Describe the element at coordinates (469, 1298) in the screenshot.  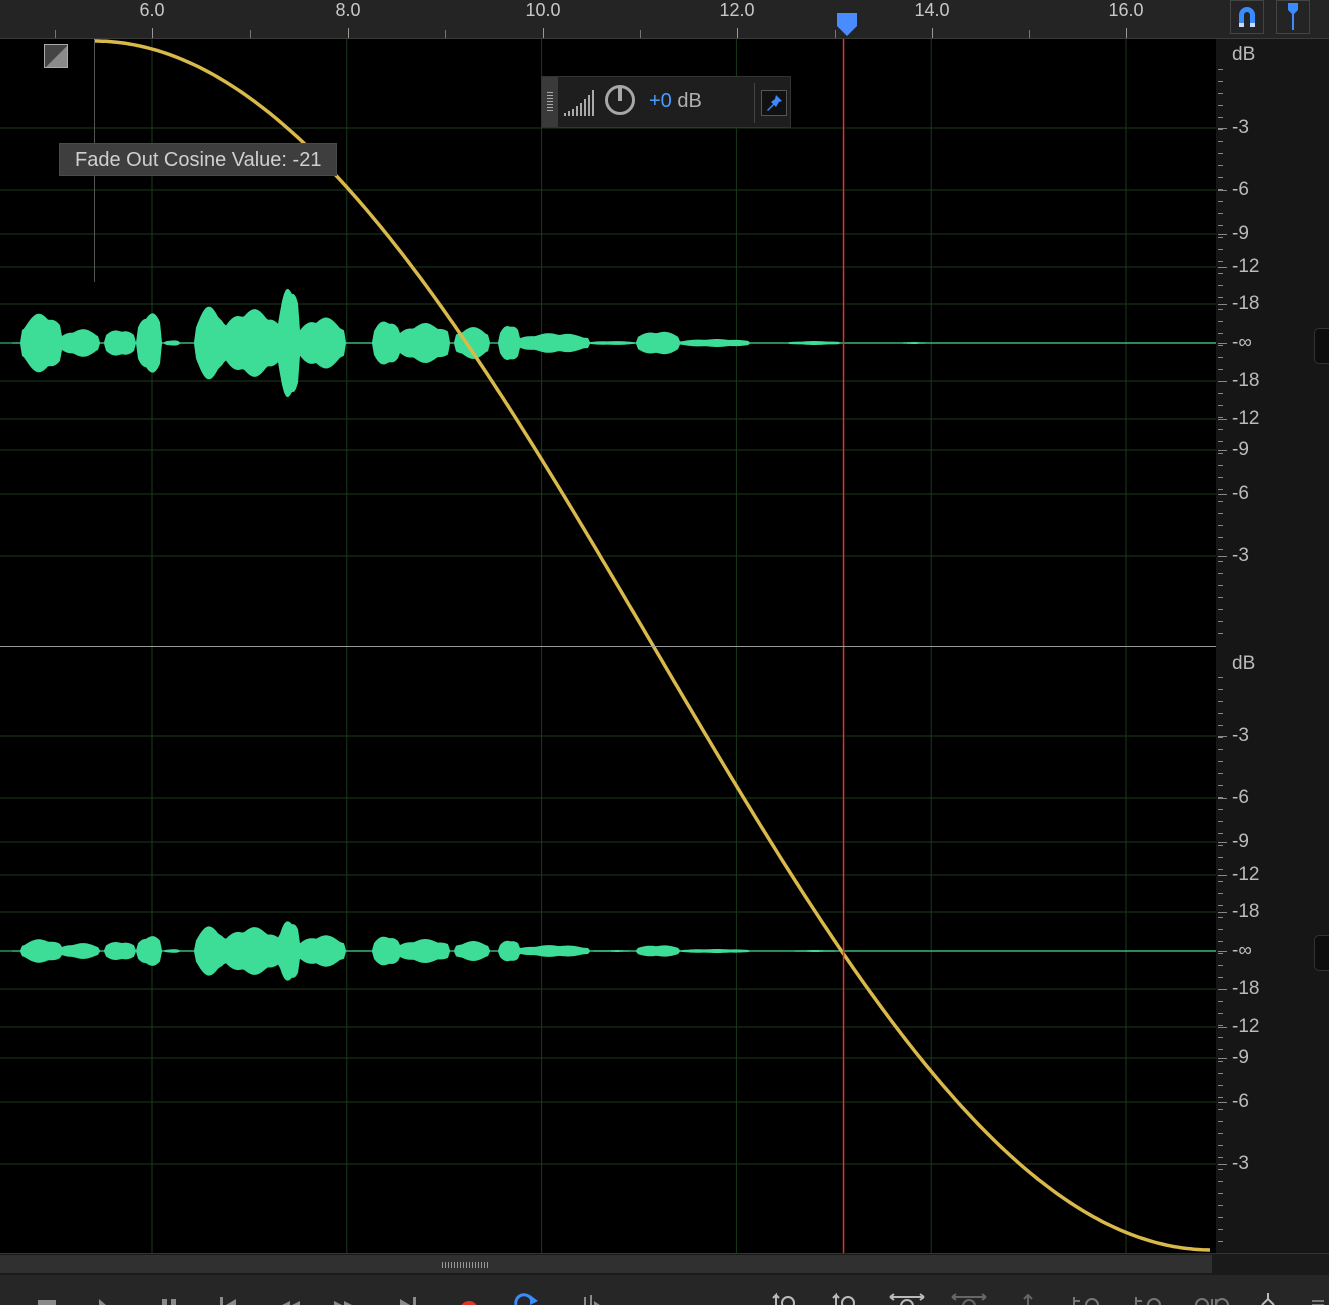
I see `record-icon` at that location.